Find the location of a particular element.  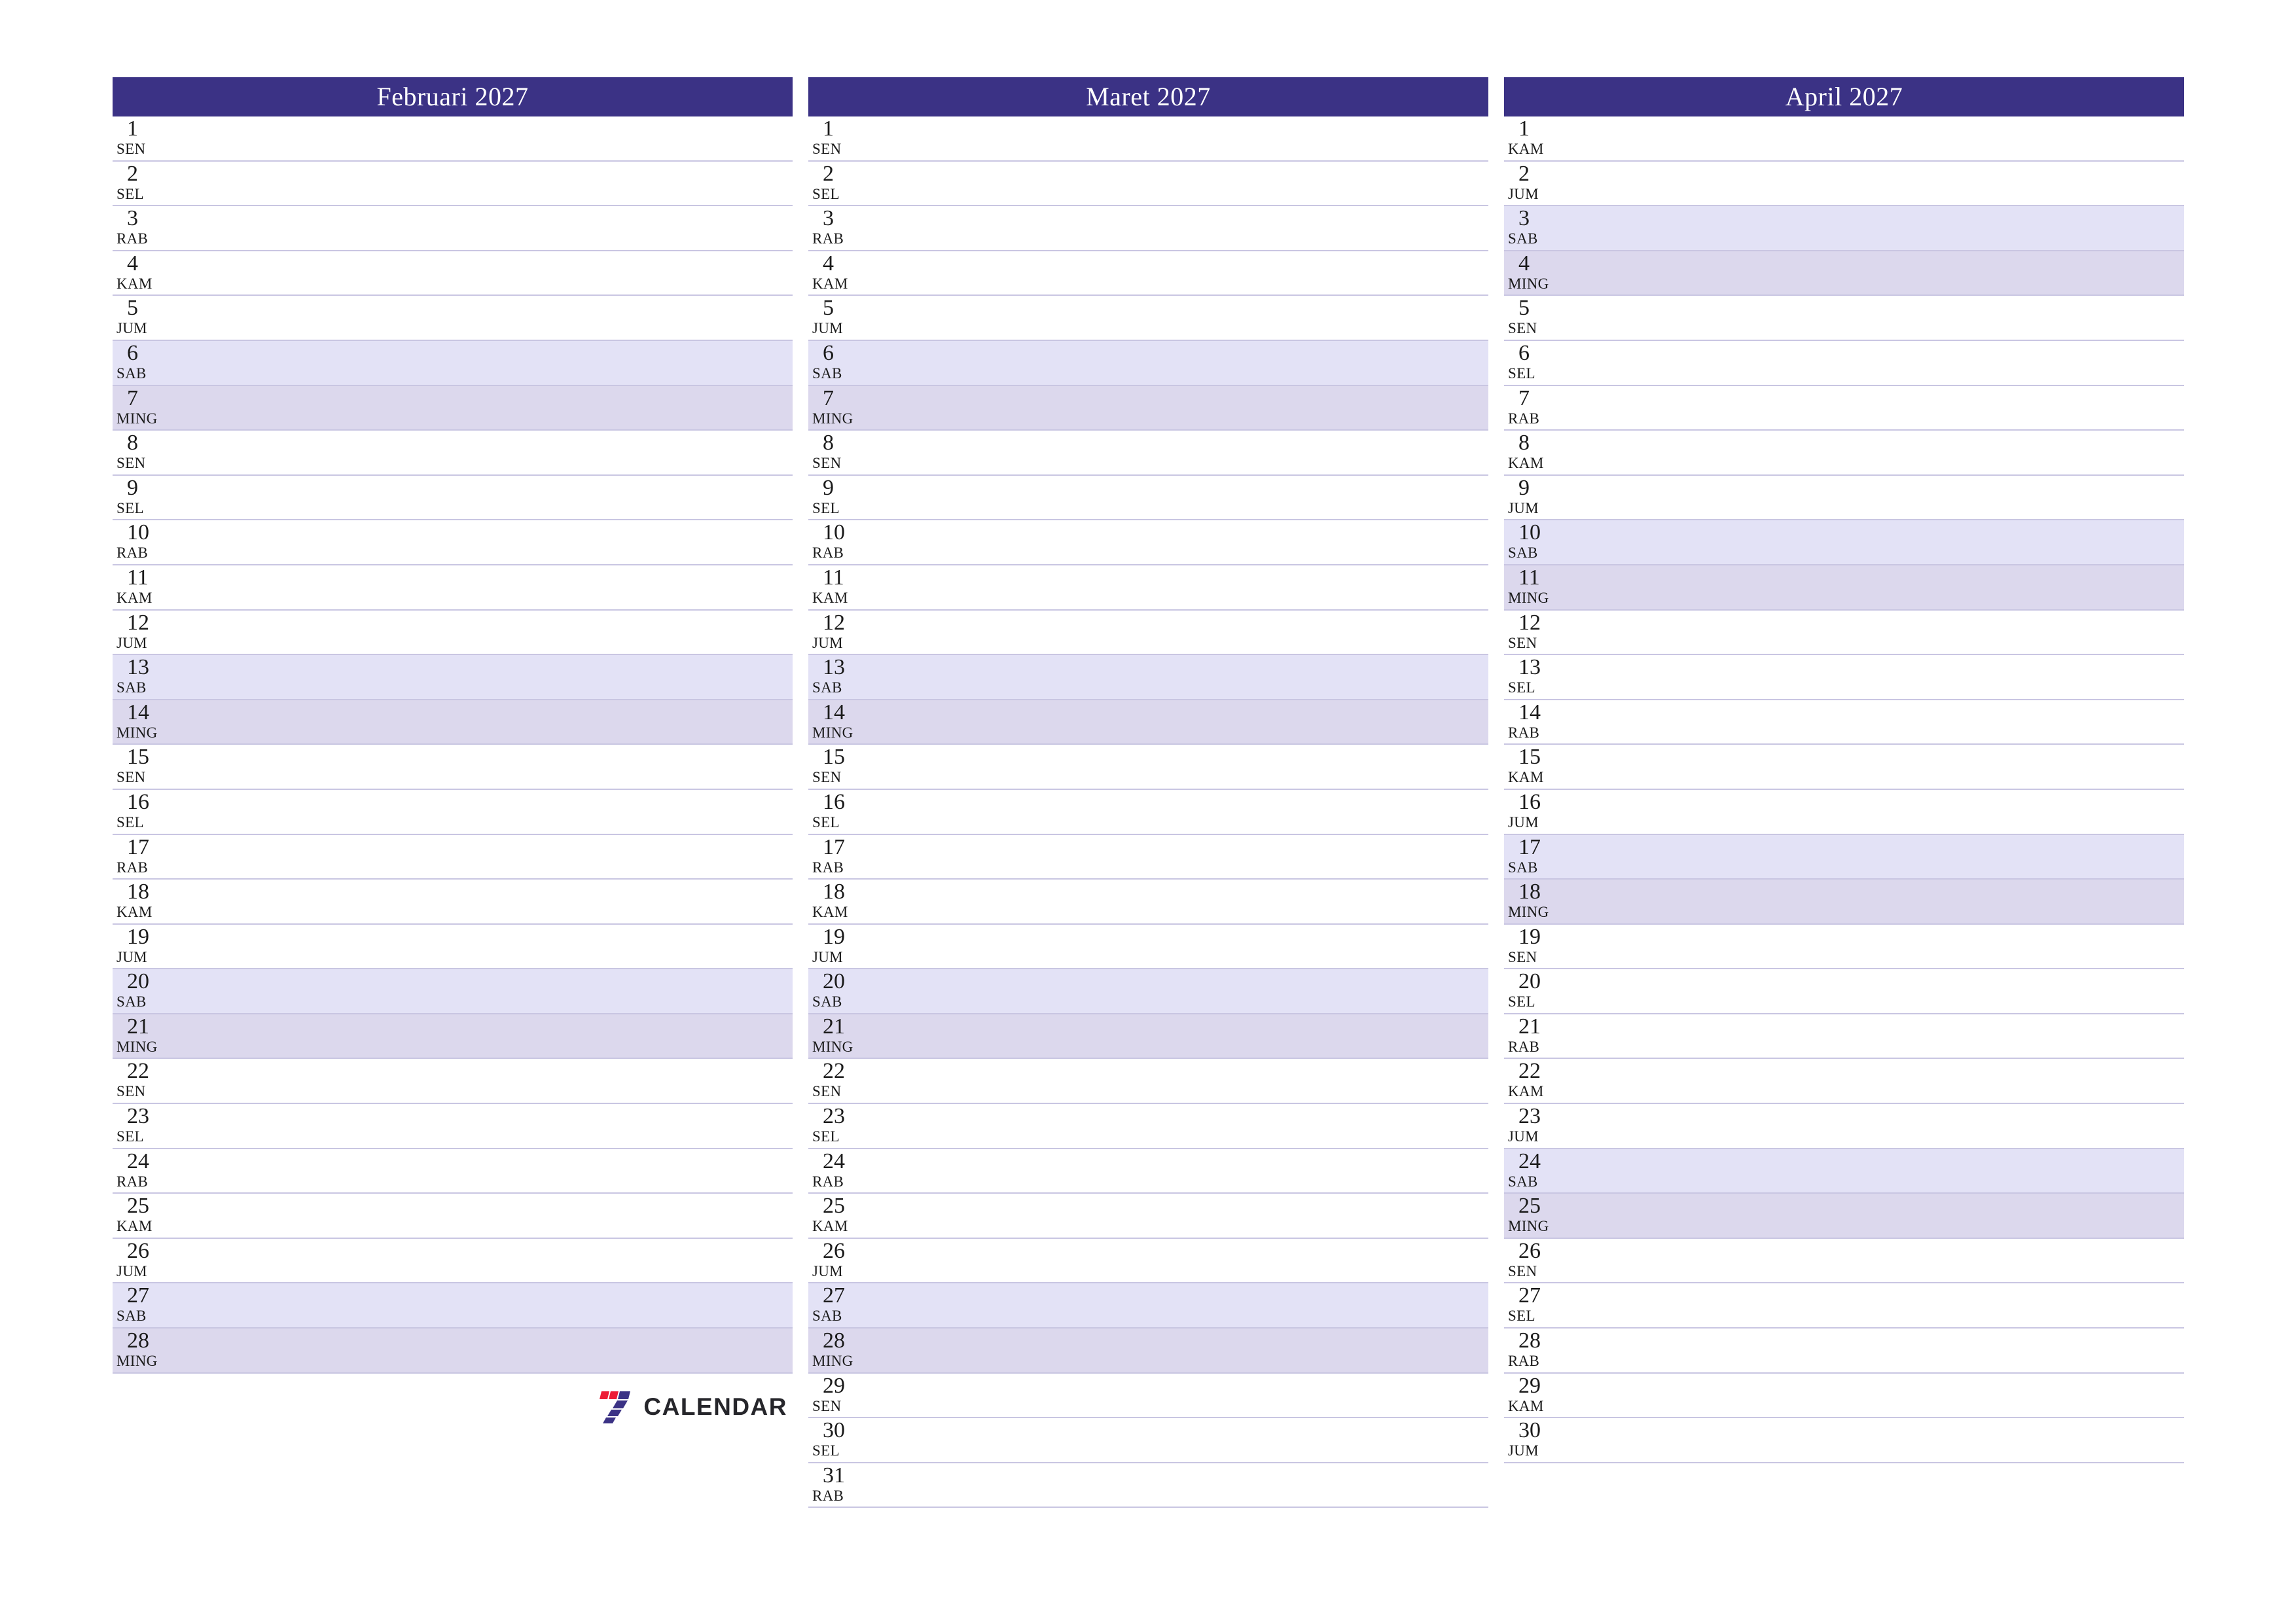

day-row: 26 SEN is located at coordinates (1844, 1261).